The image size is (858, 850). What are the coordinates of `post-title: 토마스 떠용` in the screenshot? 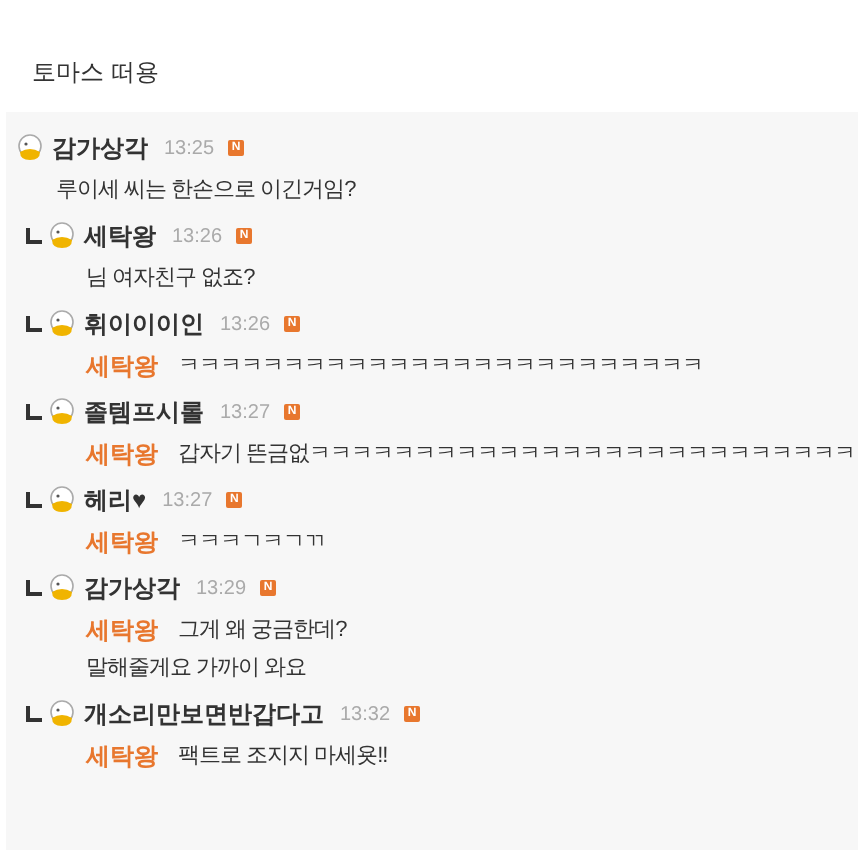 It's located at (95, 72).